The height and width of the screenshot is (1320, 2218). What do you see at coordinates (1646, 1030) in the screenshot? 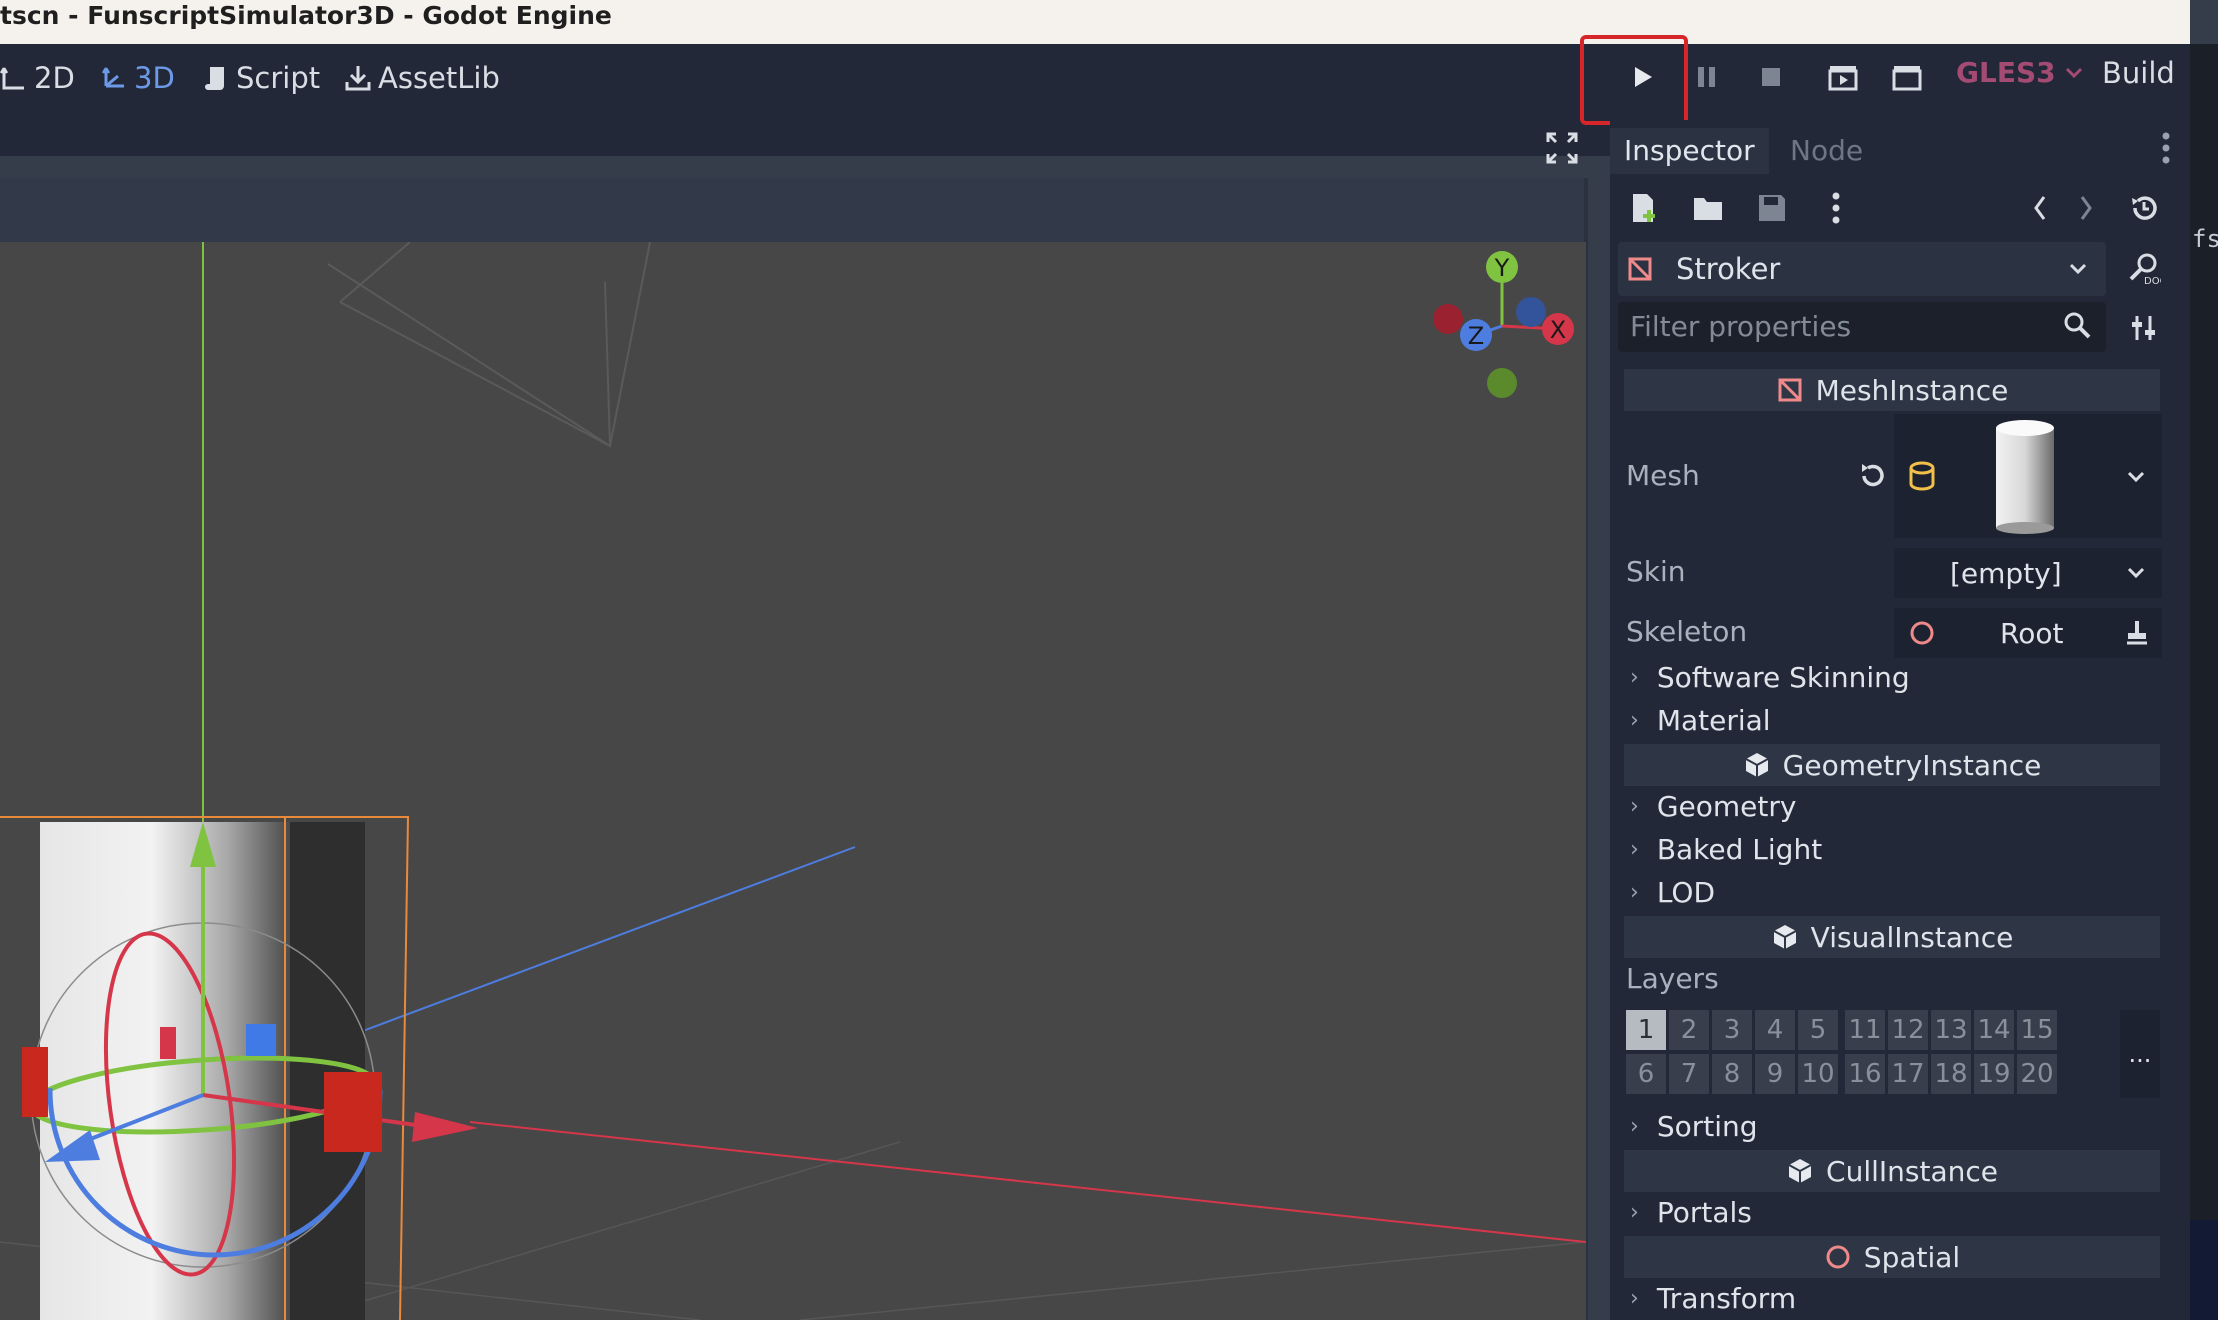
I see `layer-cell: 1` at bounding box center [1646, 1030].